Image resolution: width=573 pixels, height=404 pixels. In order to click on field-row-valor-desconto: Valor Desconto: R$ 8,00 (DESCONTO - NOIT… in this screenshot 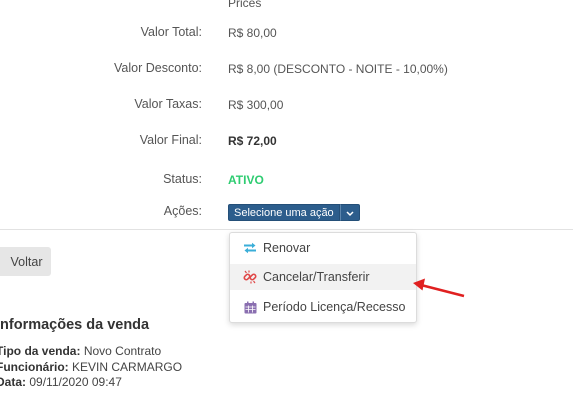, I will do `click(286, 71)`.